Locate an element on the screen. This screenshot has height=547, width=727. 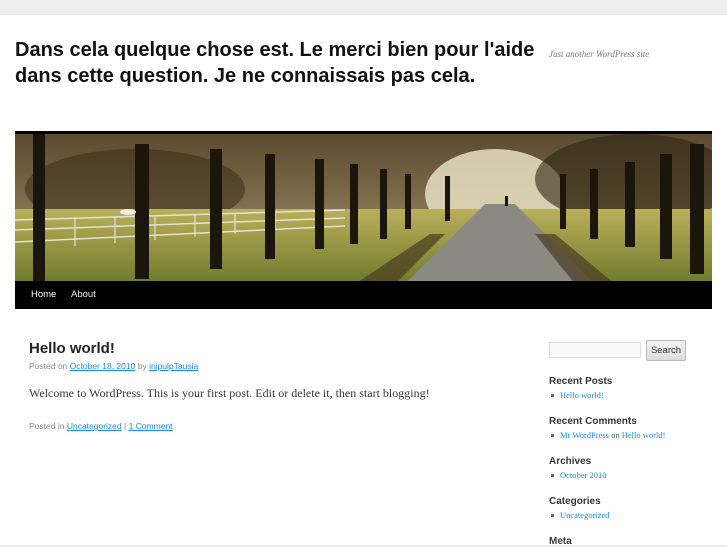
nav-item-home: Home is located at coordinates (43, 295).